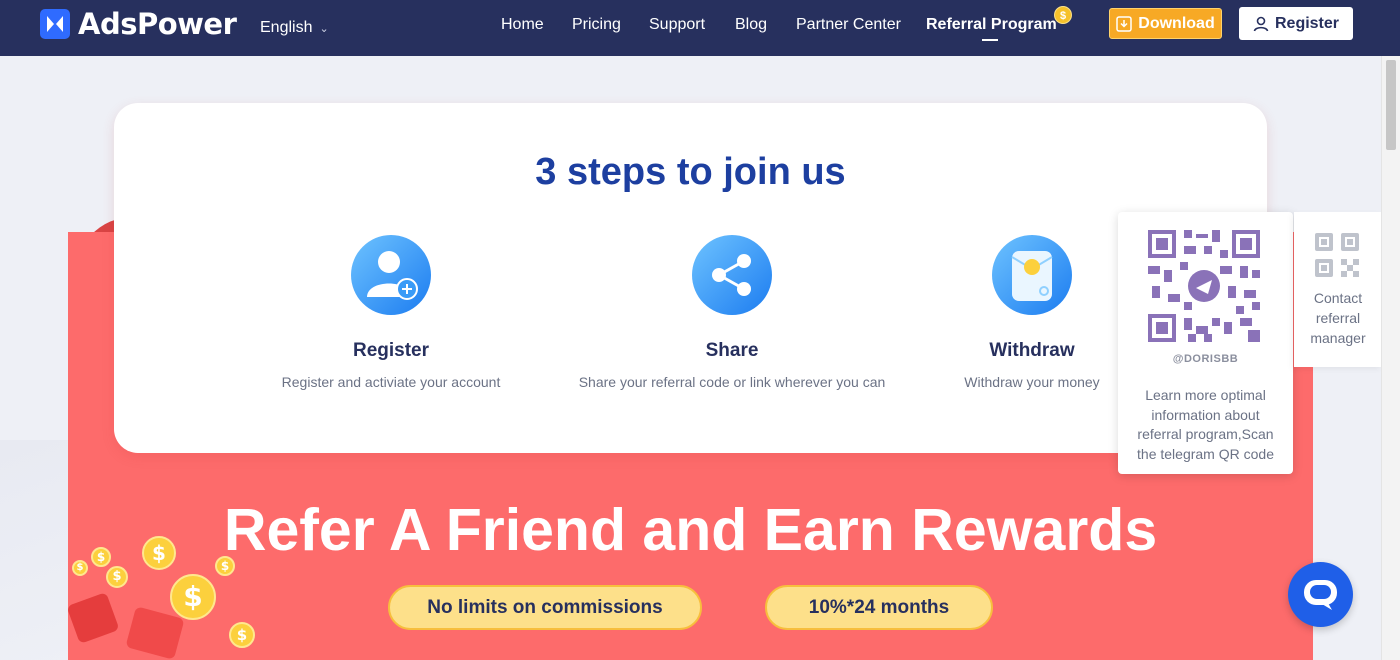 The image size is (1400, 660). What do you see at coordinates (751, 25) in the screenshot?
I see `nav-link-blog: Blog` at bounding box center [751, 25].